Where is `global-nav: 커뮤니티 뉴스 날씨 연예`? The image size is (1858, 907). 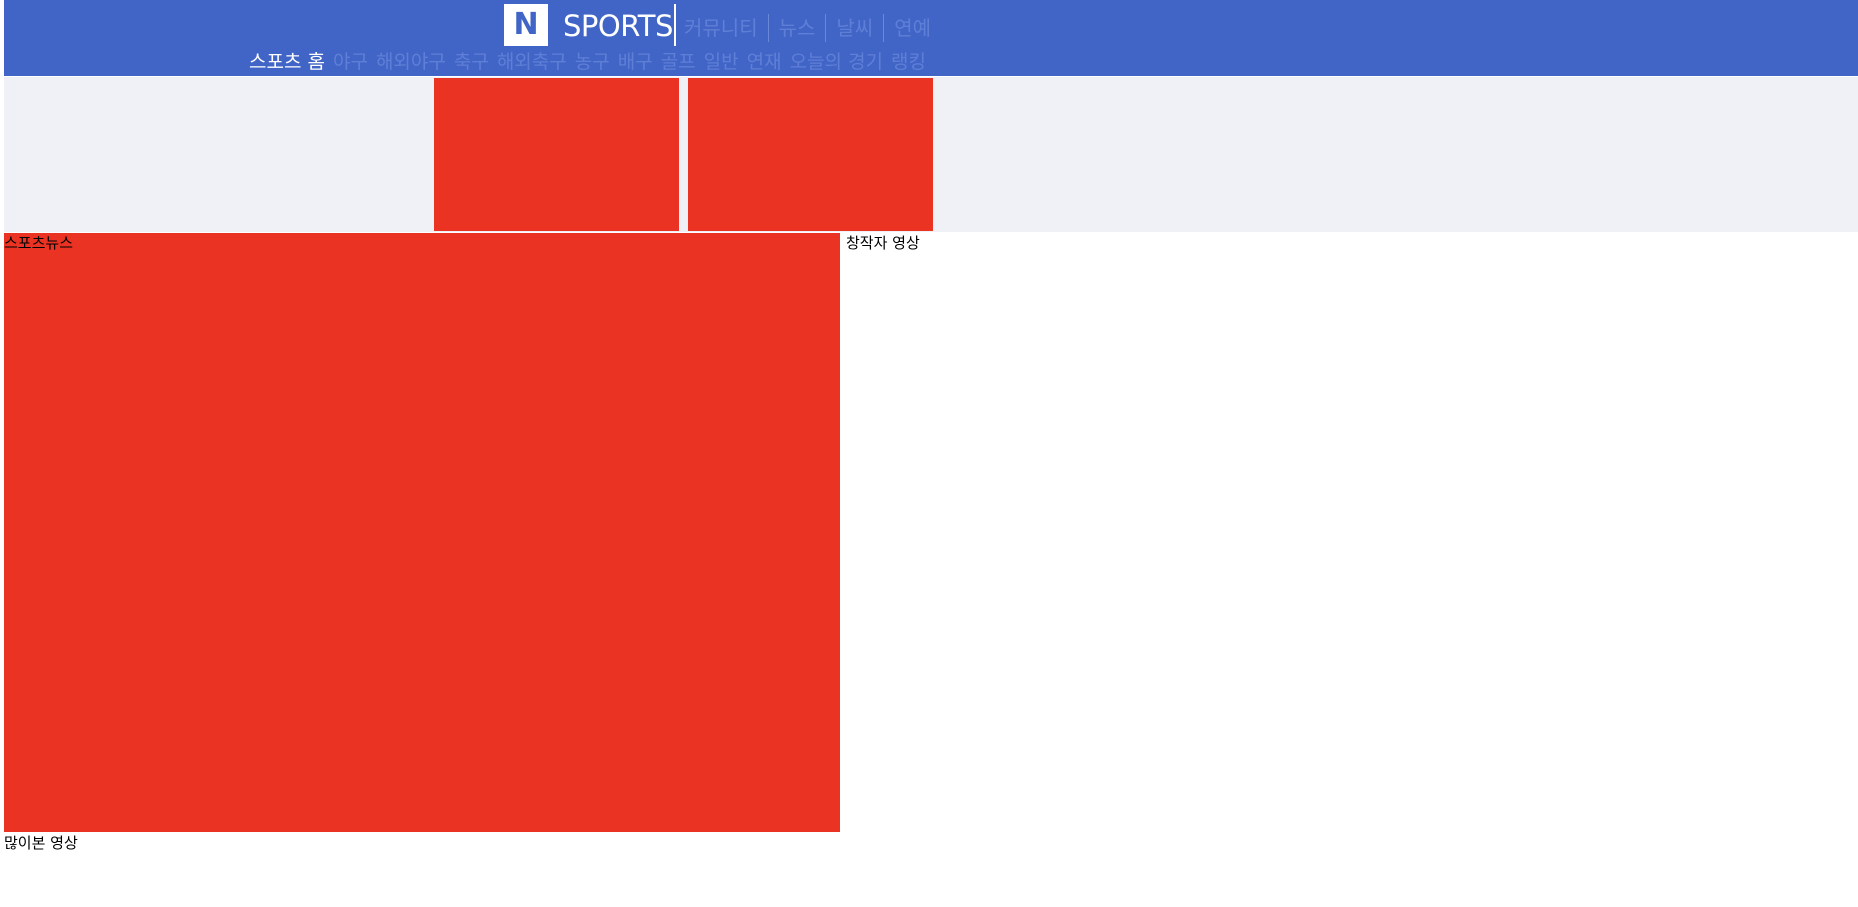 global-nav: 커뮤니티 뉴스 날씨 연예 is located at coordinates (807, 28).